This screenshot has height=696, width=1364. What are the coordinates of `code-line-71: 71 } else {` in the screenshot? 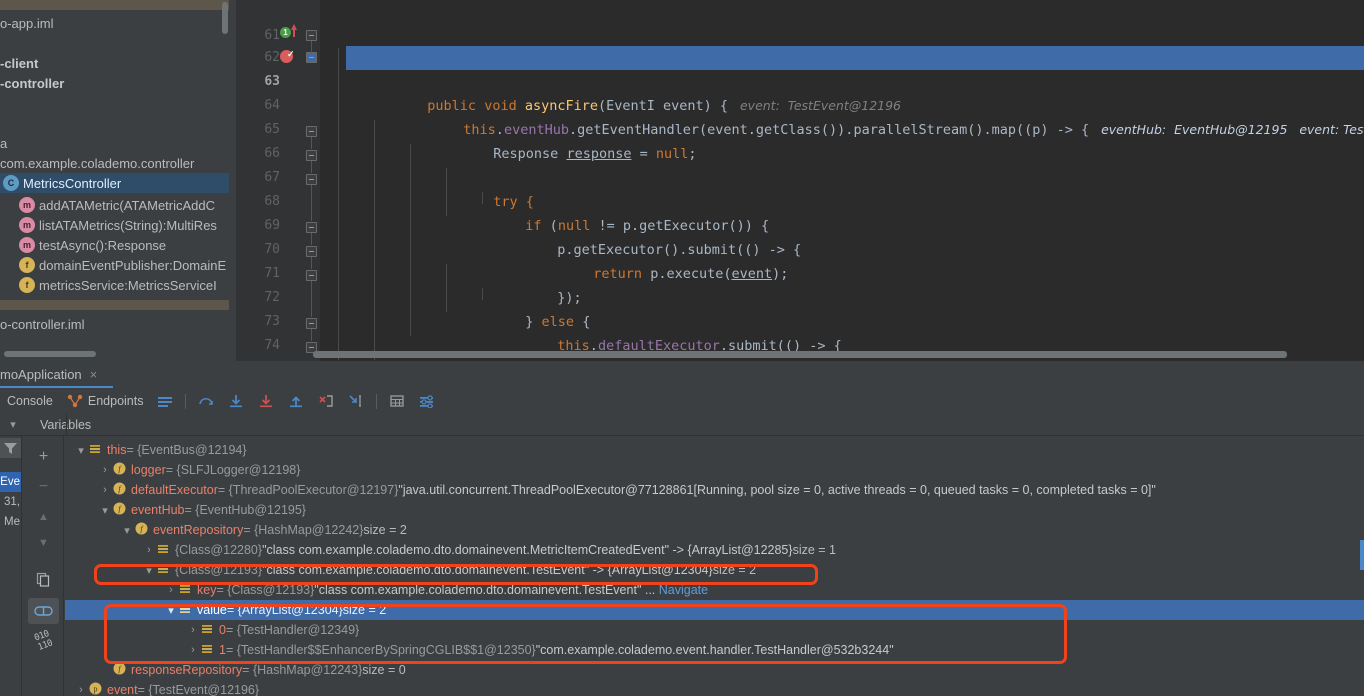 It's located at (800, 284).